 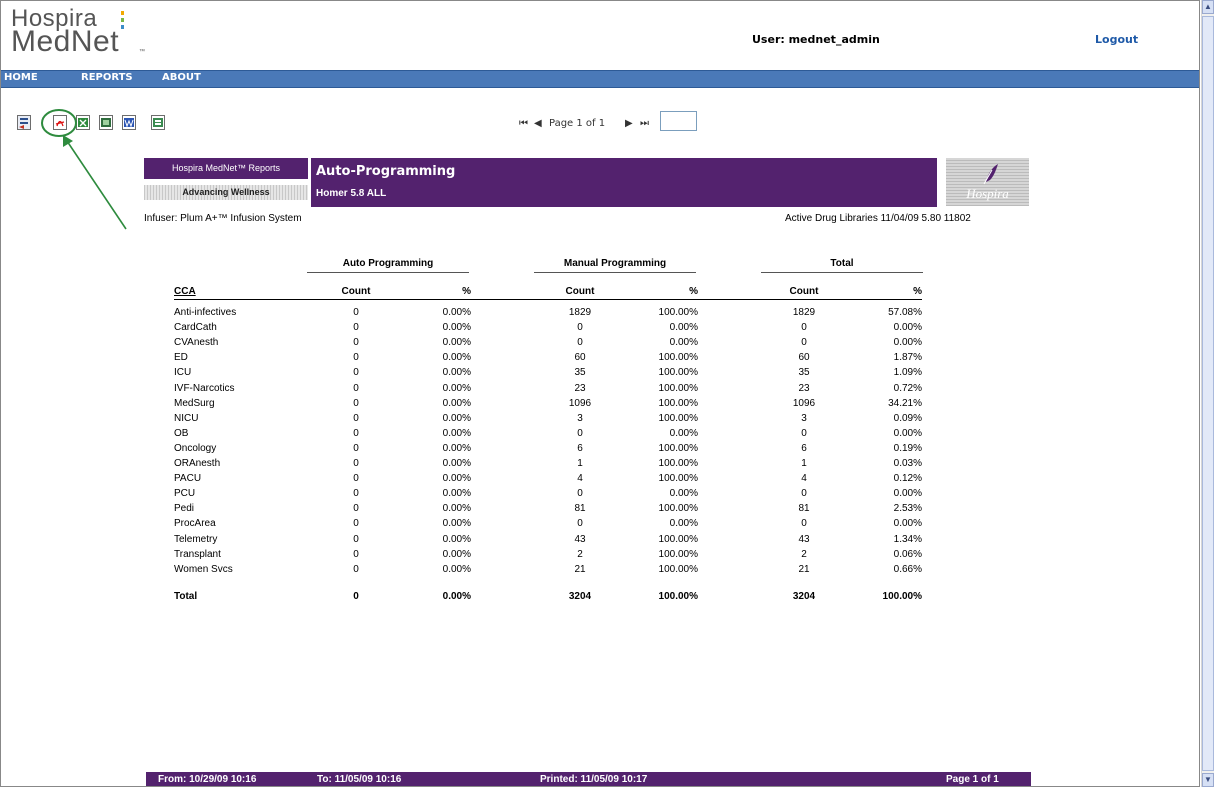 What do you see at coordinates (678, 121) in the screenshot?
I see `goto-page-input` at bounding box center [678, 121].